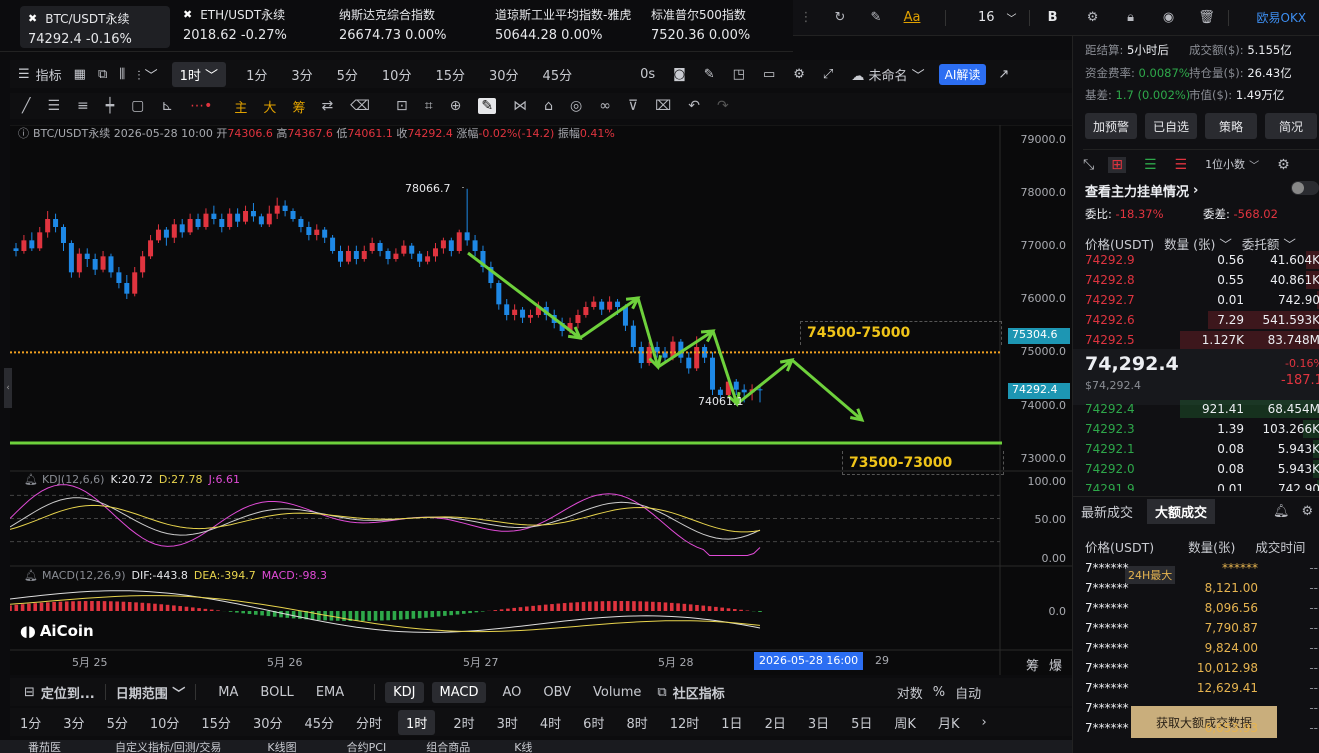 The image size is (1319, 753). Describe the element at coordinates (636, 722) in the screenshot. I see `interval-13: 8时` at that location.